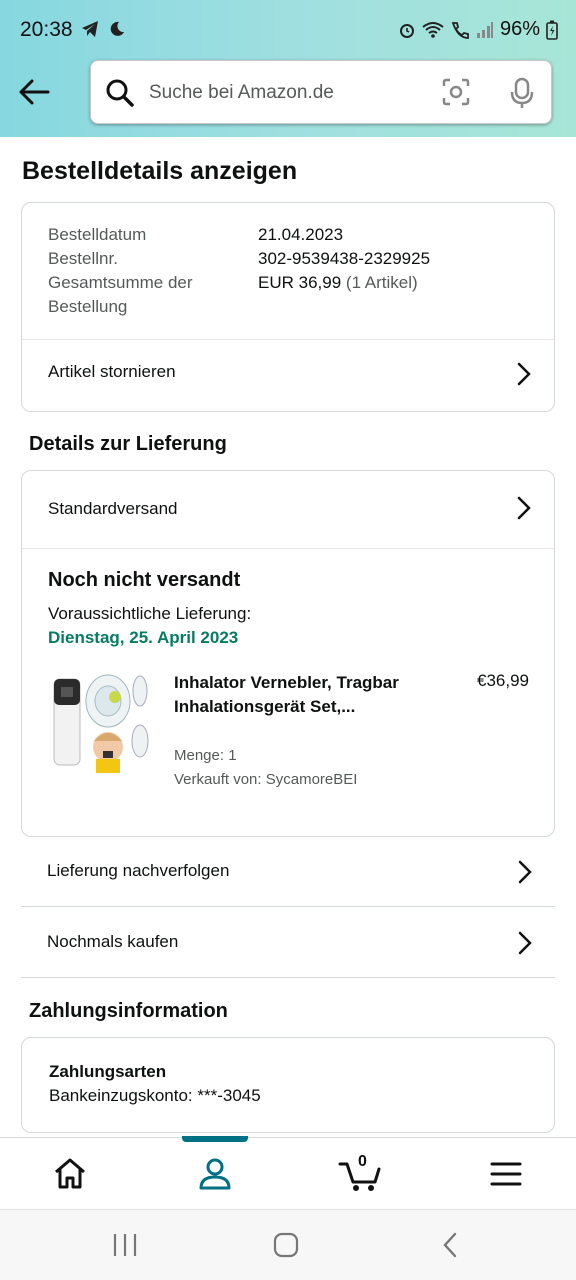 This screenshot has height=1280, width=576. Describe the element at coordinates (128, 1011) in the screenshot. I see `payment-section-title: Zahlungsinformation` at that location.